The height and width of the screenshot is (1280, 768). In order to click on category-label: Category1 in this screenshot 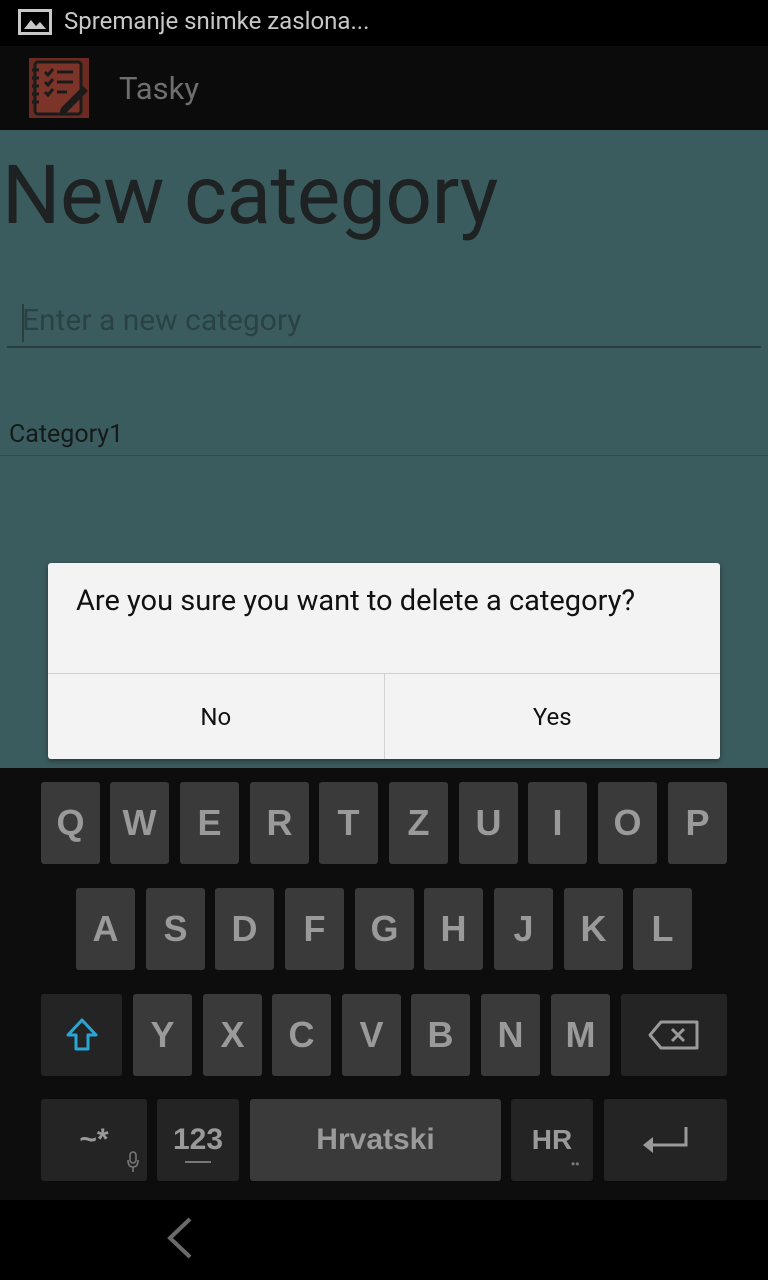, I will do `click(66, 434)`.